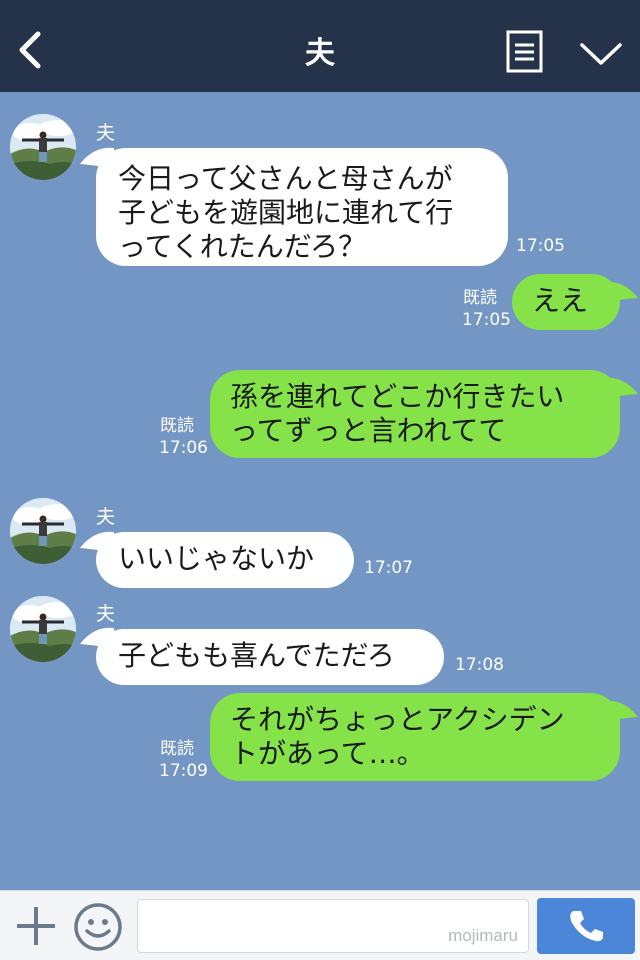  What do you see at coordinates (479, 665) in the screenshot?
I see `timestamp: 17:08` at bounding box center [479, 665].